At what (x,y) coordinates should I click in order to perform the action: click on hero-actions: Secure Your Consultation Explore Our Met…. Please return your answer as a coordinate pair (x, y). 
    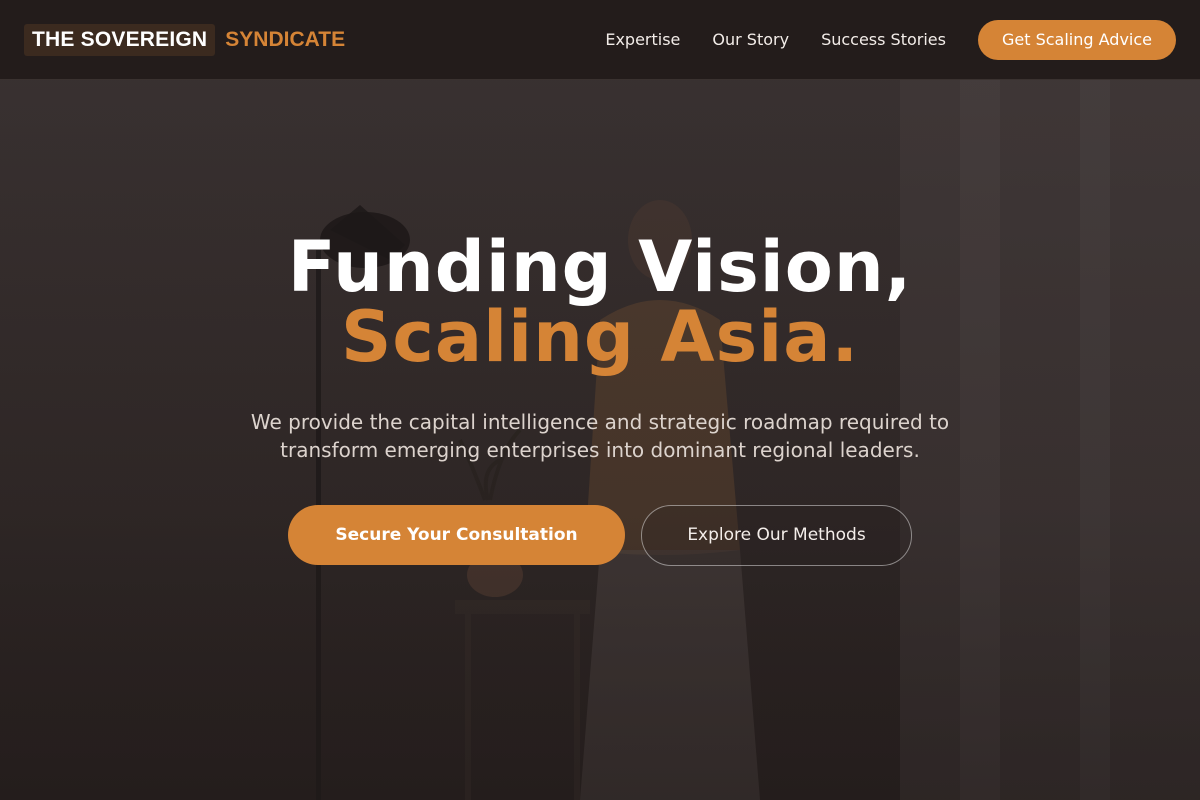
    Looking at the image, I should click on (600, 535).